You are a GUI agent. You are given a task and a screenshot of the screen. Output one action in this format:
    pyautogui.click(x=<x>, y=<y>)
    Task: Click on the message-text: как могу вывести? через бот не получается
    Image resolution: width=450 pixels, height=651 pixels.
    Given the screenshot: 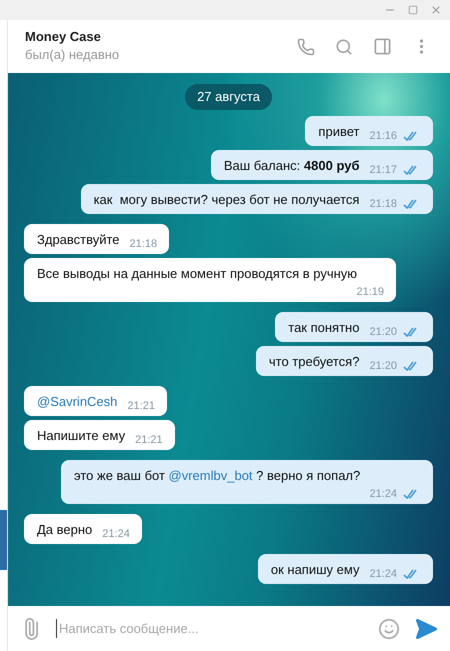 What is the action you would take?
    pyautogui.click(x=227, y=199)
    